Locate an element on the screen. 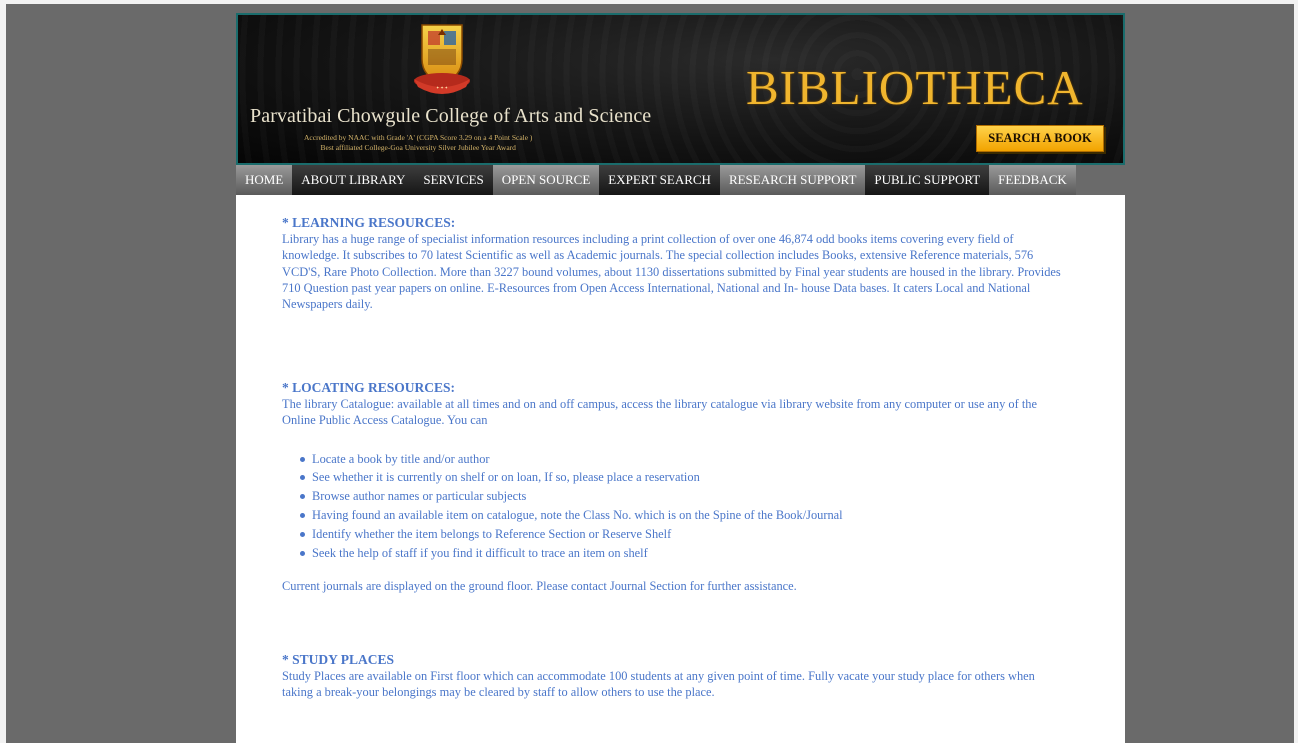  list-item: Locate a book by title and/or author is located at coordinates (672, 459).